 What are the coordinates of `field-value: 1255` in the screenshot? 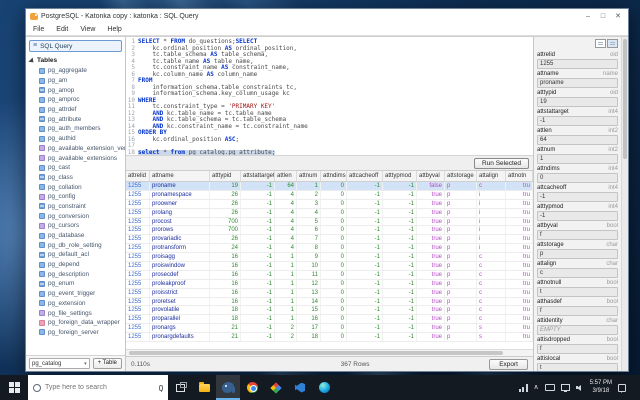 It's located at (577, 64).